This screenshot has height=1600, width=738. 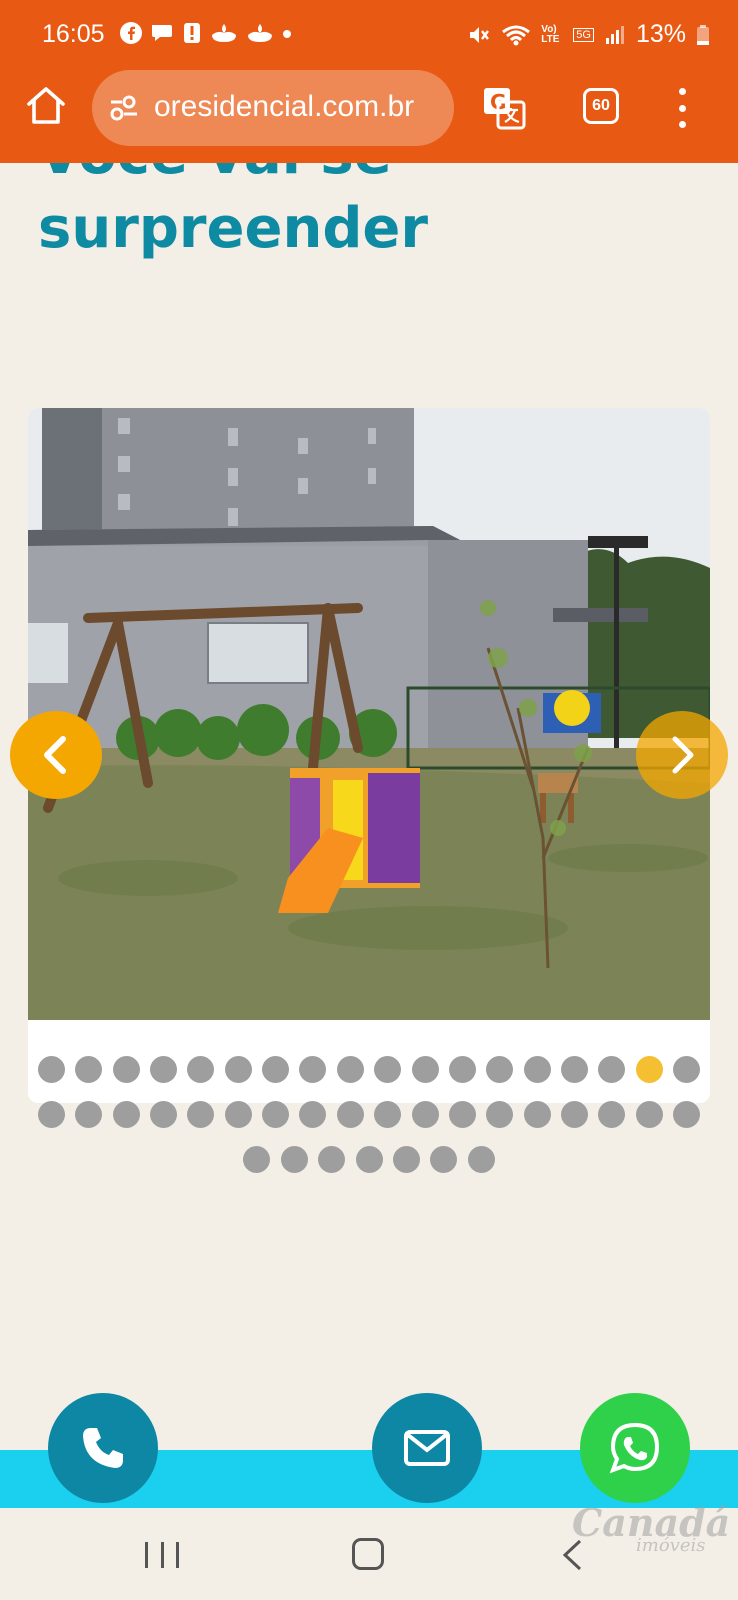 I want to click on mute-icon, so click(x=480, y=34).